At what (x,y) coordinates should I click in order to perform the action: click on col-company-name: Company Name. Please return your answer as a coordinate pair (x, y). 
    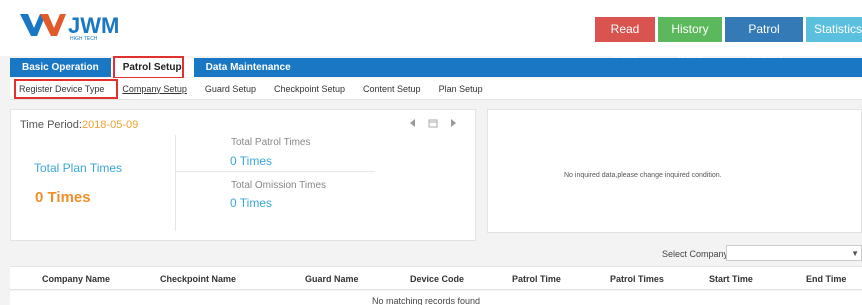
    Looking at the image, I should click on (76, 279).